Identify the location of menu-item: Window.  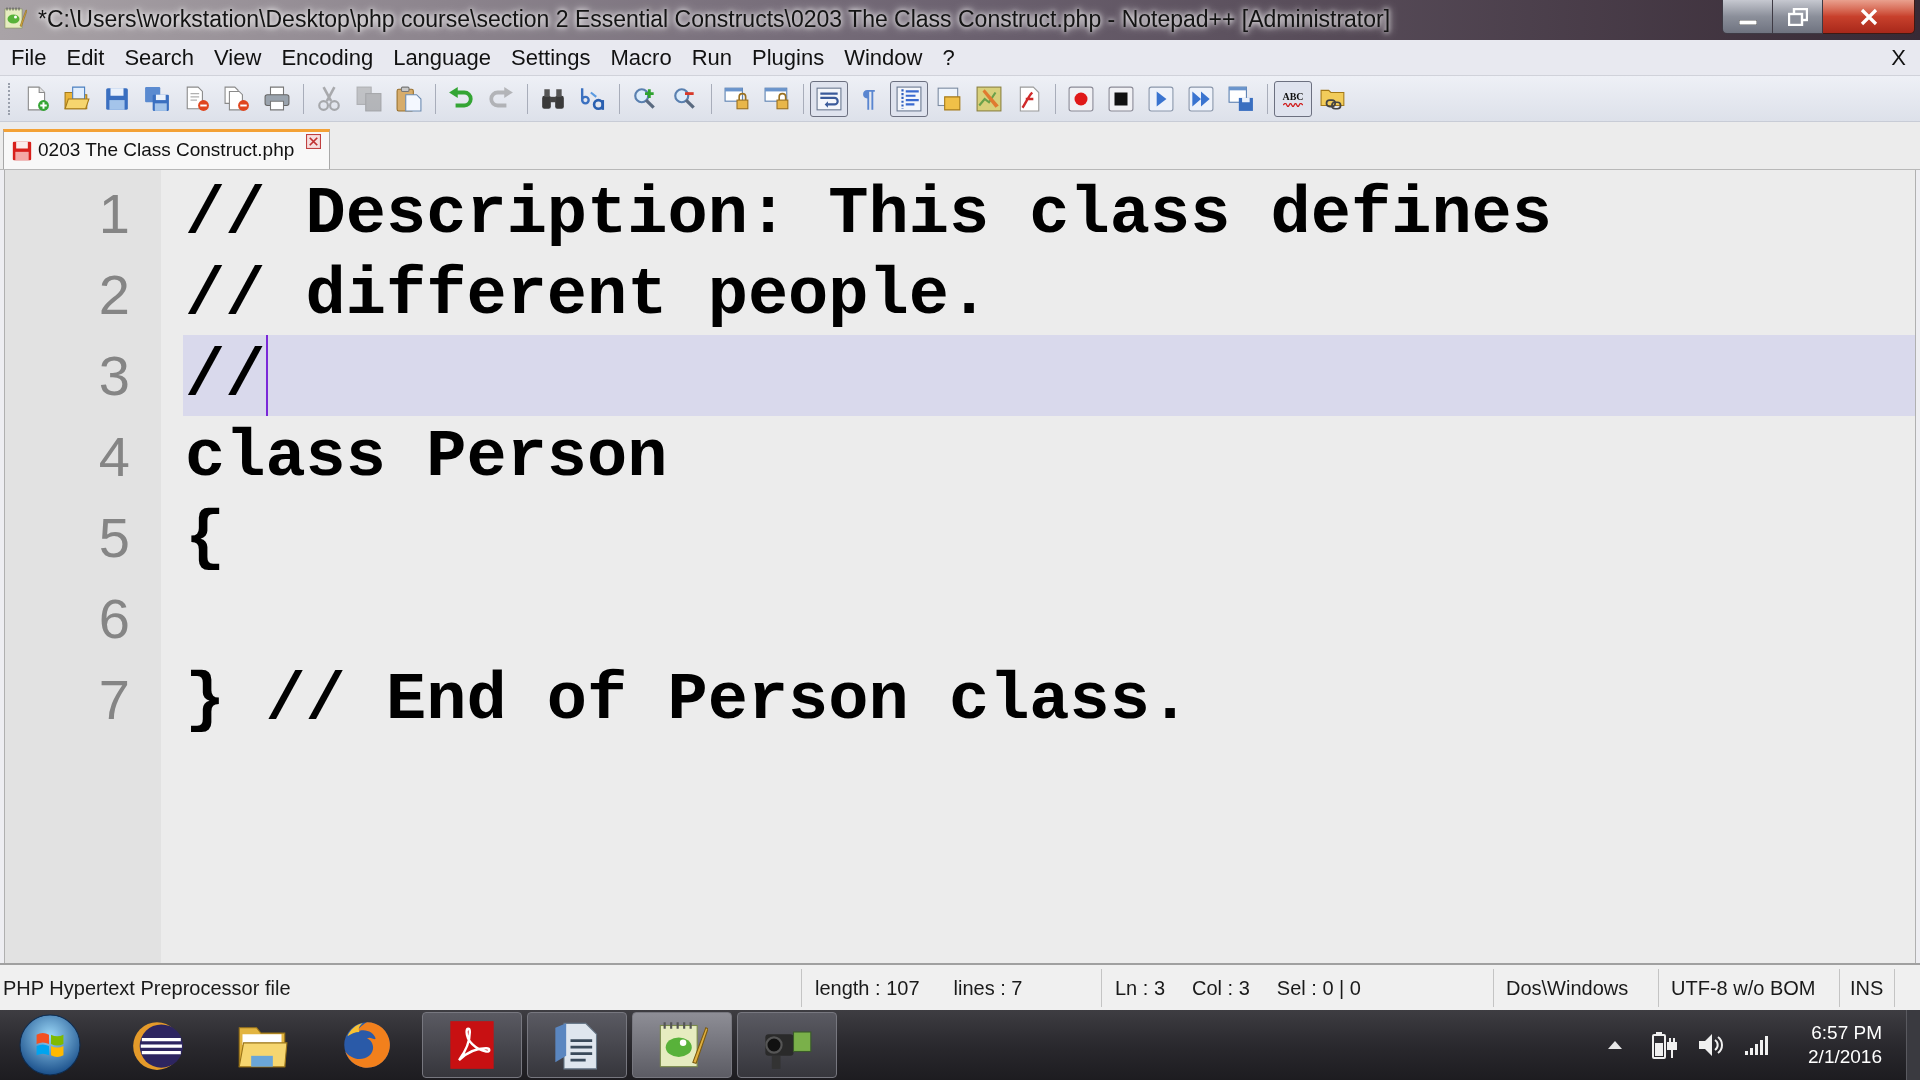
(883, 57).